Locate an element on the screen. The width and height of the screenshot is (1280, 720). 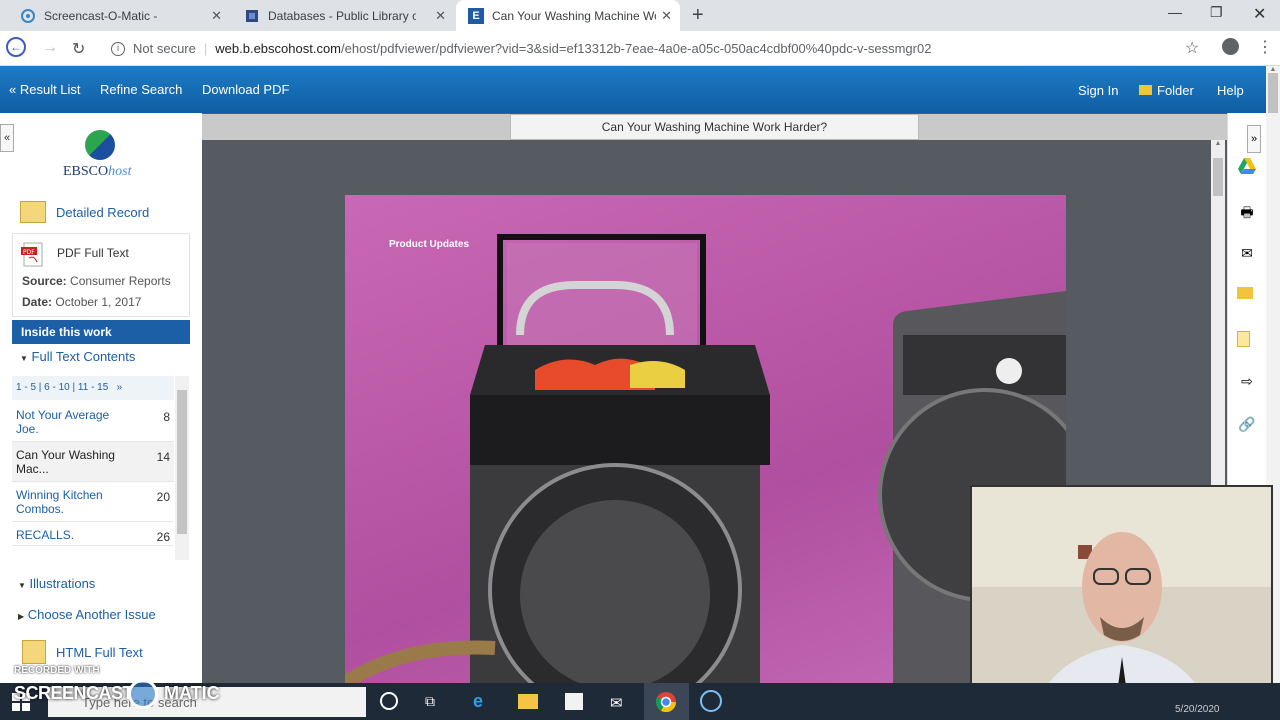
chrome-taskbar-button is located at coordinates (666, 701).